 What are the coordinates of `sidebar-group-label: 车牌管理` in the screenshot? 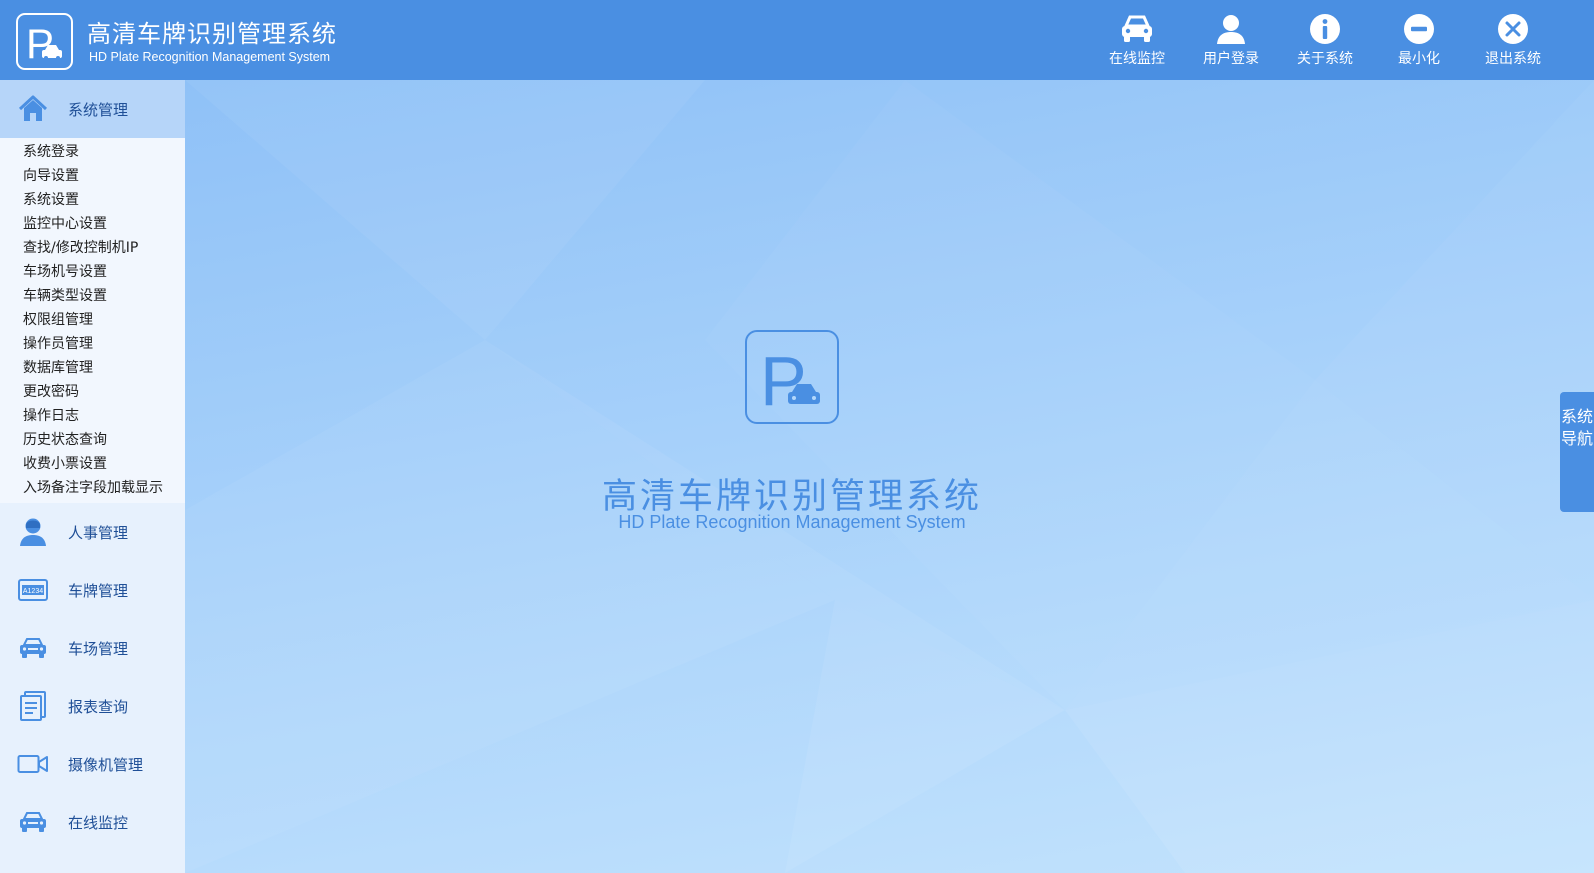 It's located at (98, 590).